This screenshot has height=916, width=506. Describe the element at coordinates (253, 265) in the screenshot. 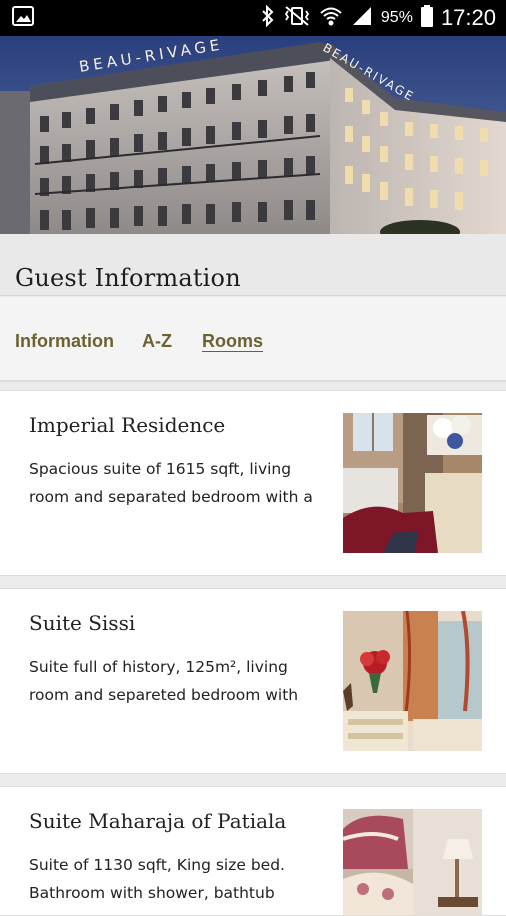

I see `page-header: Guest Information` at that location.